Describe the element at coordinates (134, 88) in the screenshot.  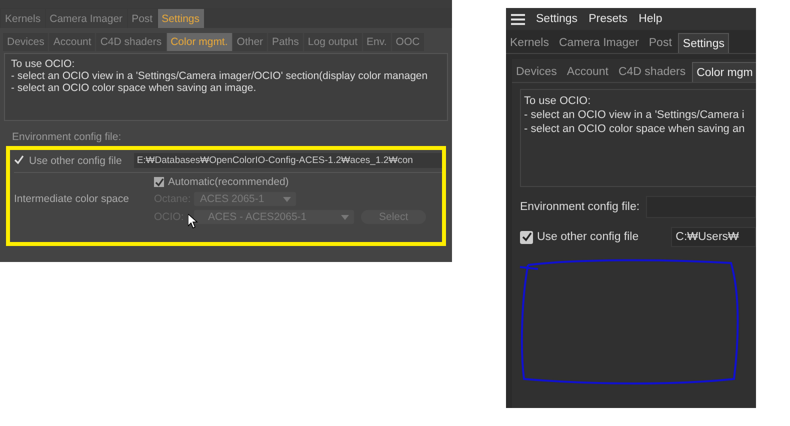
I see `info-line: - select an OCIO color space when saving an image.` at that location.